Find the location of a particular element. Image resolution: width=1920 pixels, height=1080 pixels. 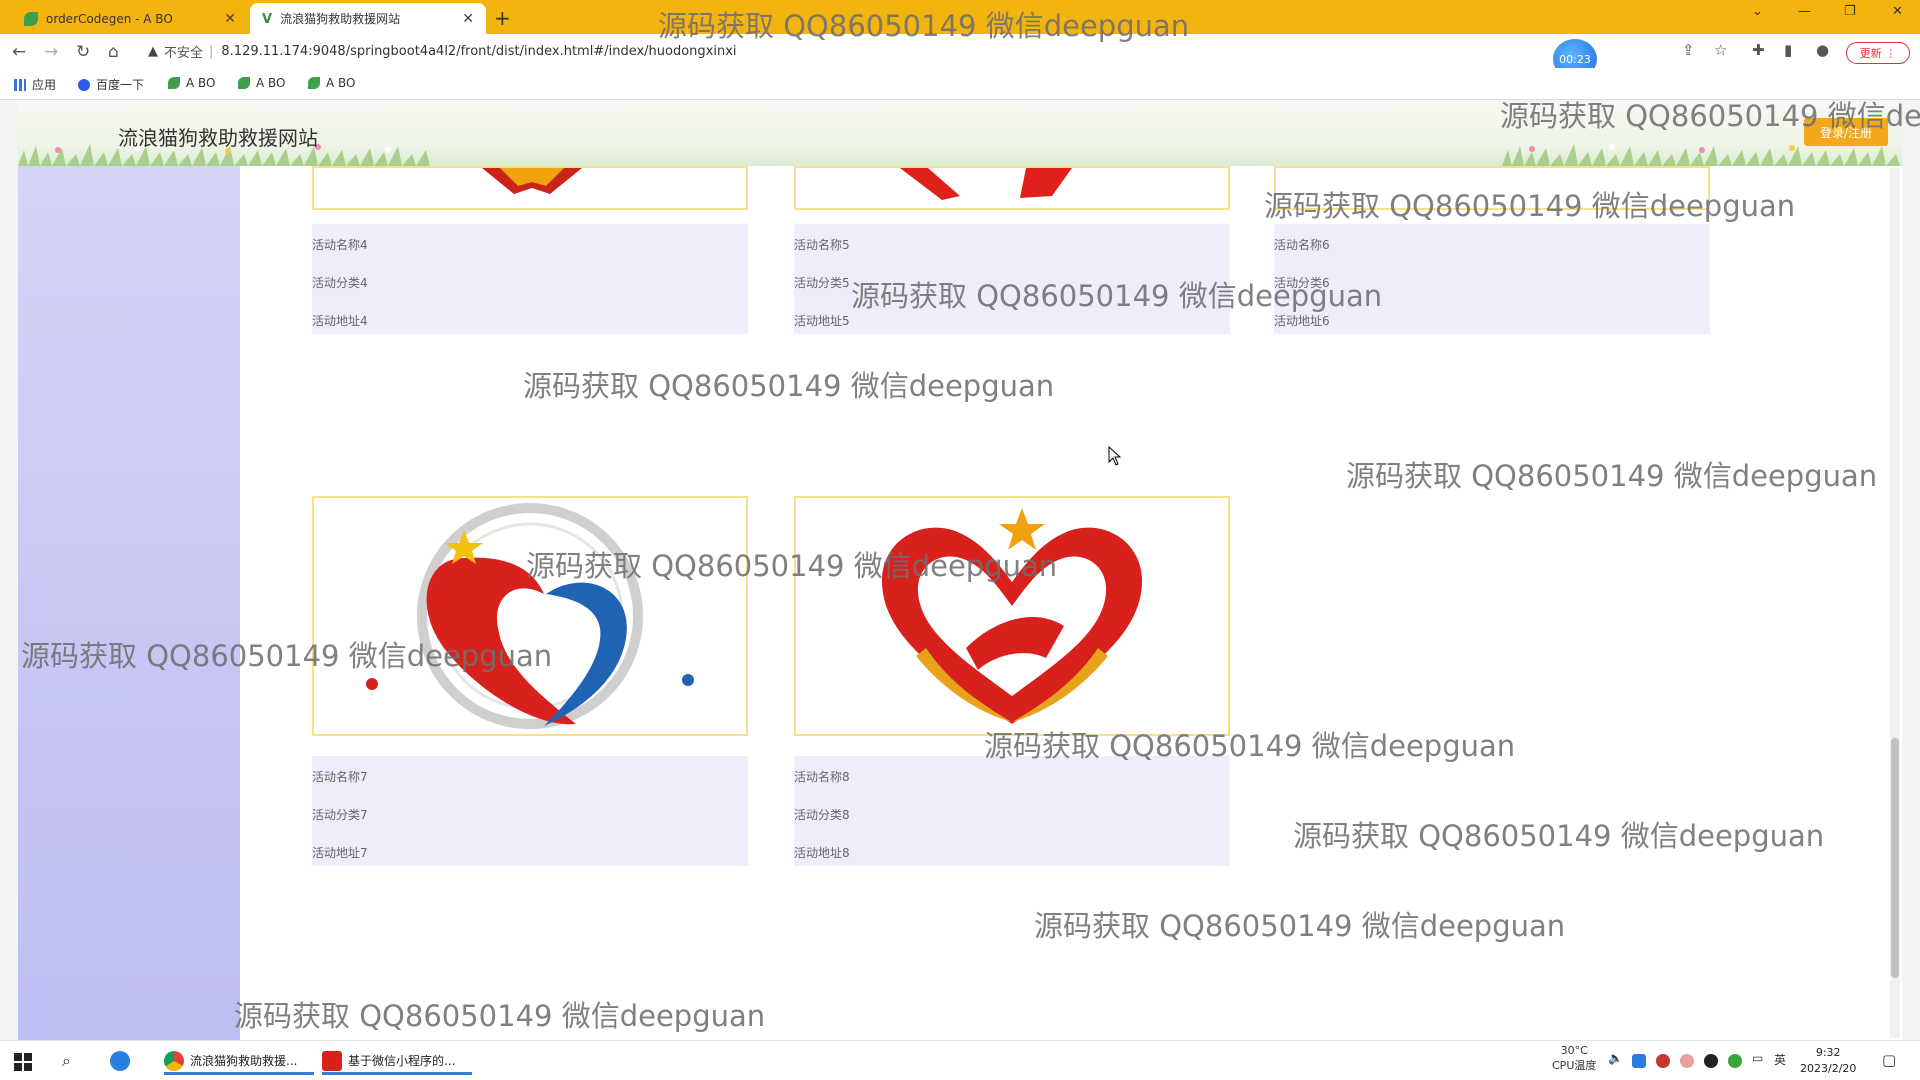

v-logo-icon: V is located at coordinates (267, 19).